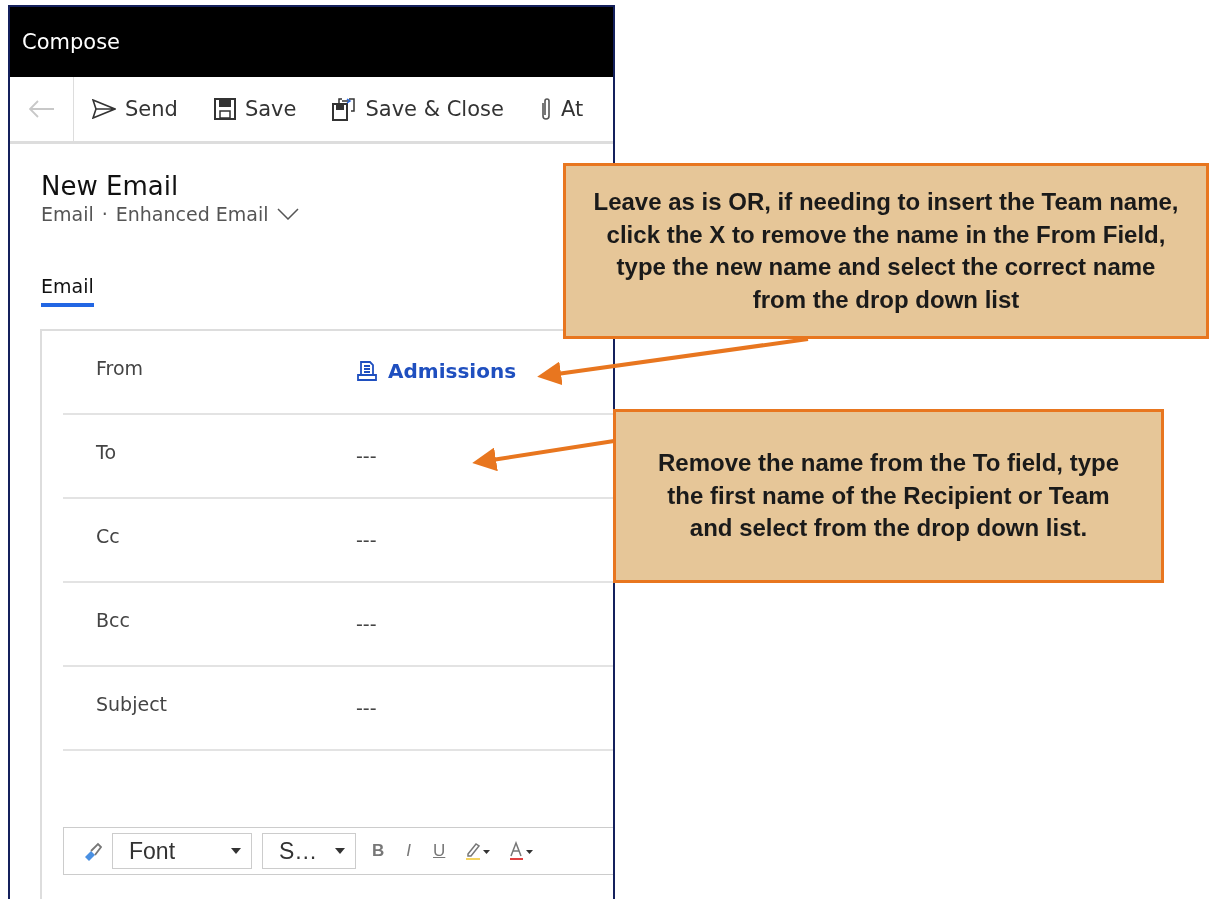  What do you see at coordinates (41, 109) in the screenshot?
I see `back-arrow-icon` at bounding box center [41, 109].